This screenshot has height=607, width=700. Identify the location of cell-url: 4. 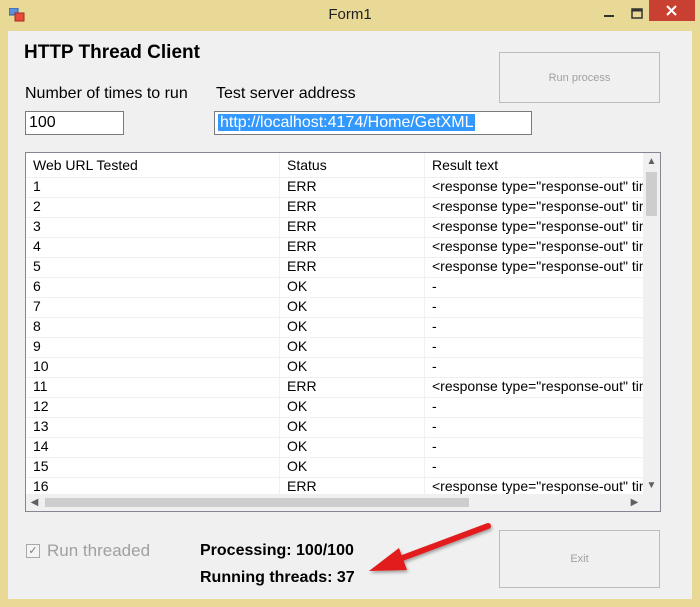
(153, 247).